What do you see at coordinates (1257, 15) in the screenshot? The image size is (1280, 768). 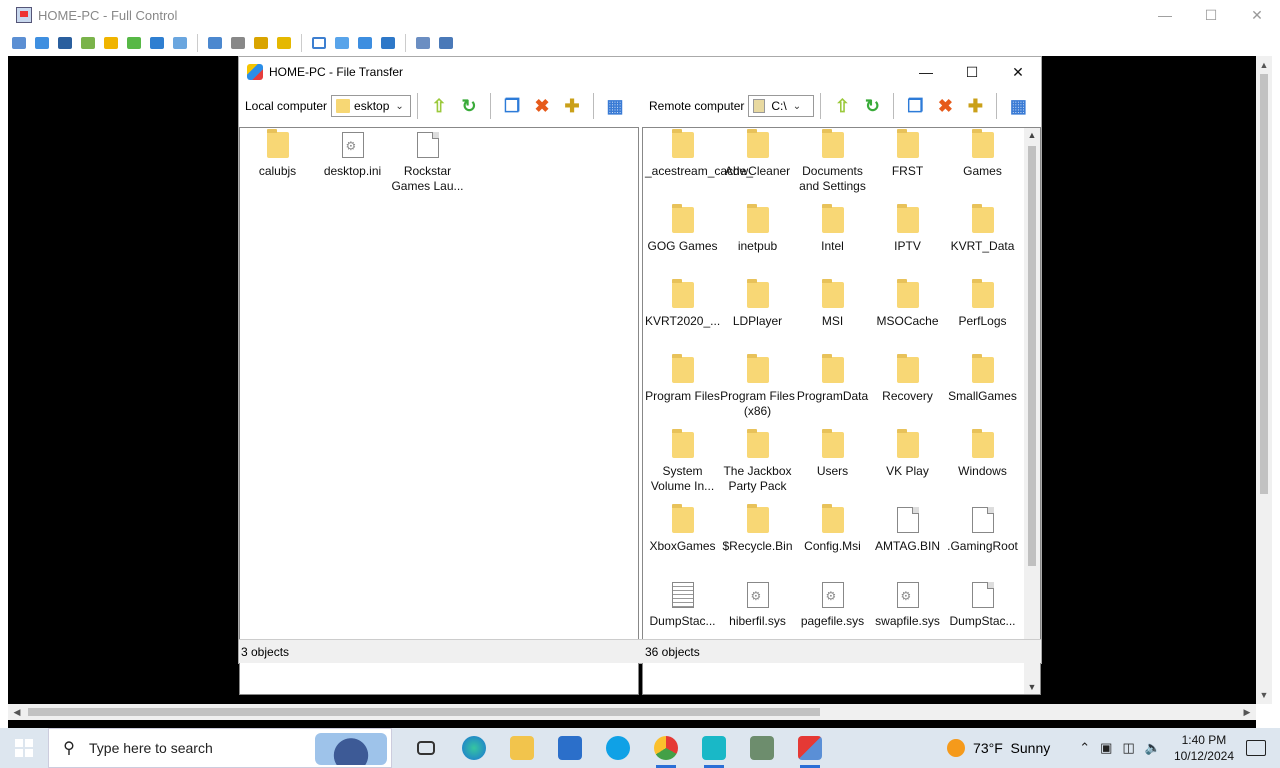 I see `outer-close-button: ✕` at bounding box center [1257, 15].